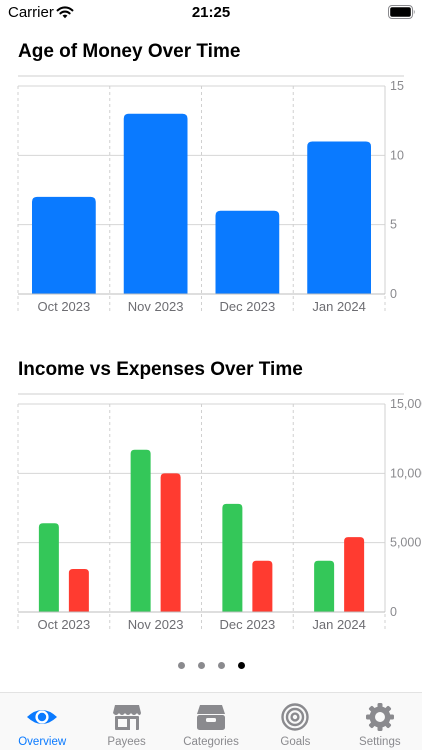  I want to click on gear-icon, so click(379, 717).